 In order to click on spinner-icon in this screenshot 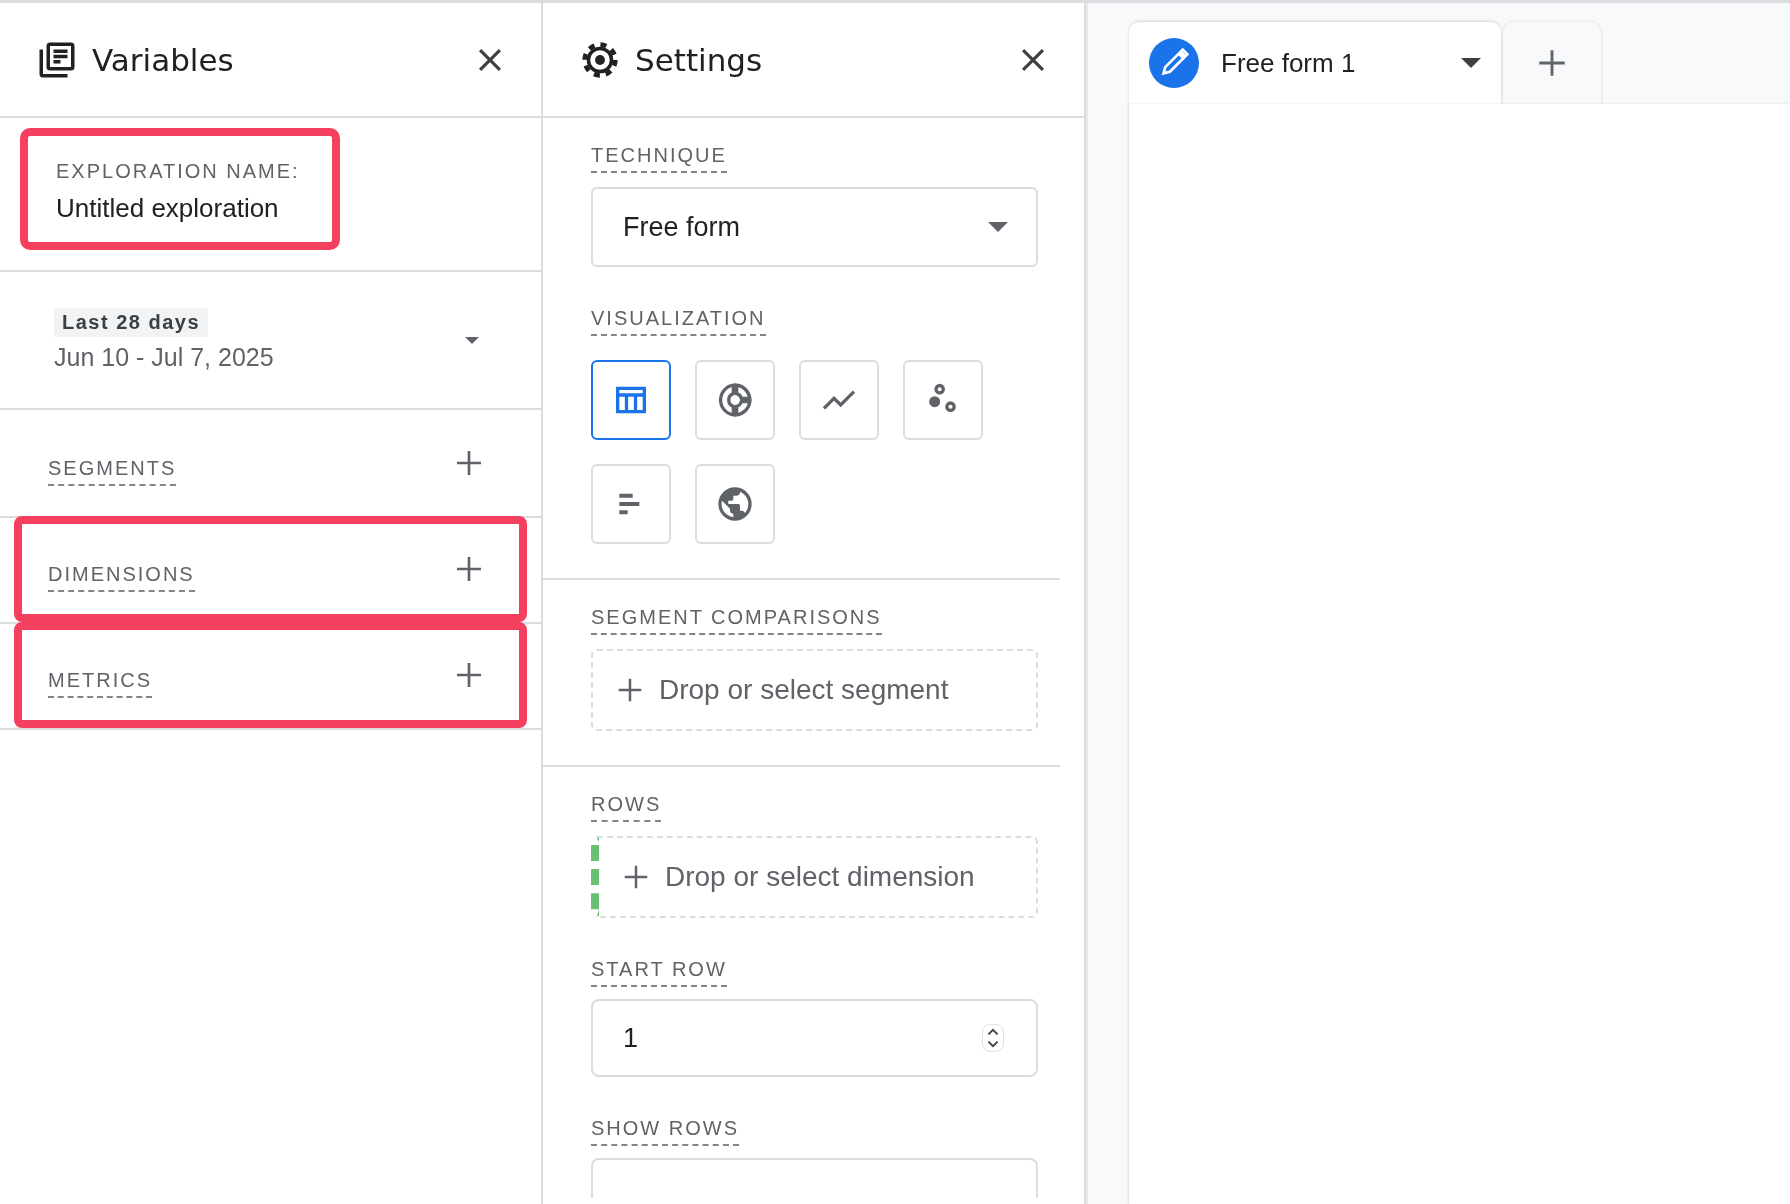, I will do `click(993, 1038)`.